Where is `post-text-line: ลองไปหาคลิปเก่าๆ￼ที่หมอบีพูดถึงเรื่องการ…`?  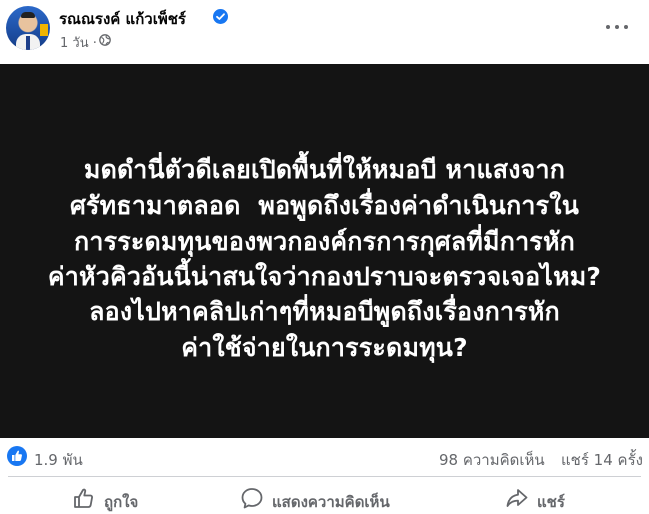 post-text-line: ลองไปหาคลิปเก่าๆ￼ที่หมอบีพูดถึงเรื่องการ… is located at coordinates (324, 311).